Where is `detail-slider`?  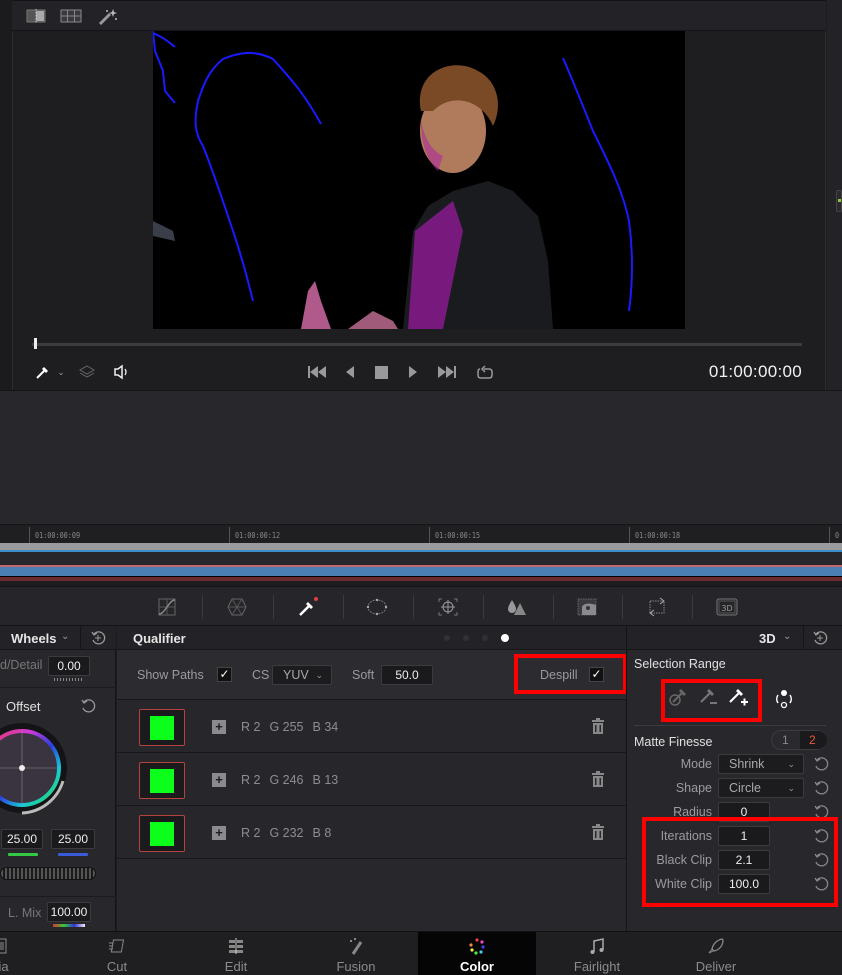 detail-slider is located at coordinates (69, 679).